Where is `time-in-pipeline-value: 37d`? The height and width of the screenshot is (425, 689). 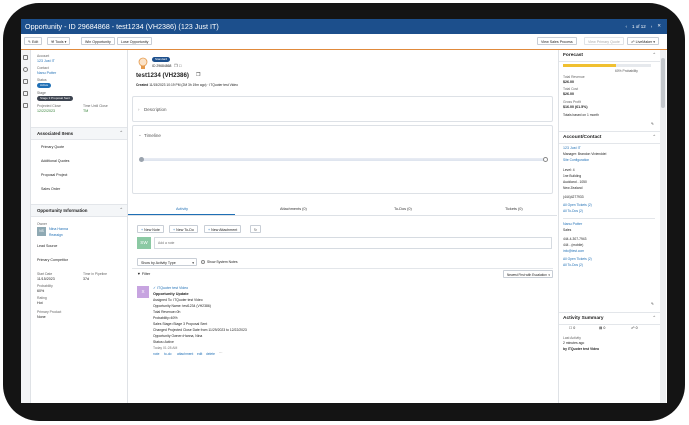
time-in-pipeline-value: 37d is located at coordinates (86, 279).